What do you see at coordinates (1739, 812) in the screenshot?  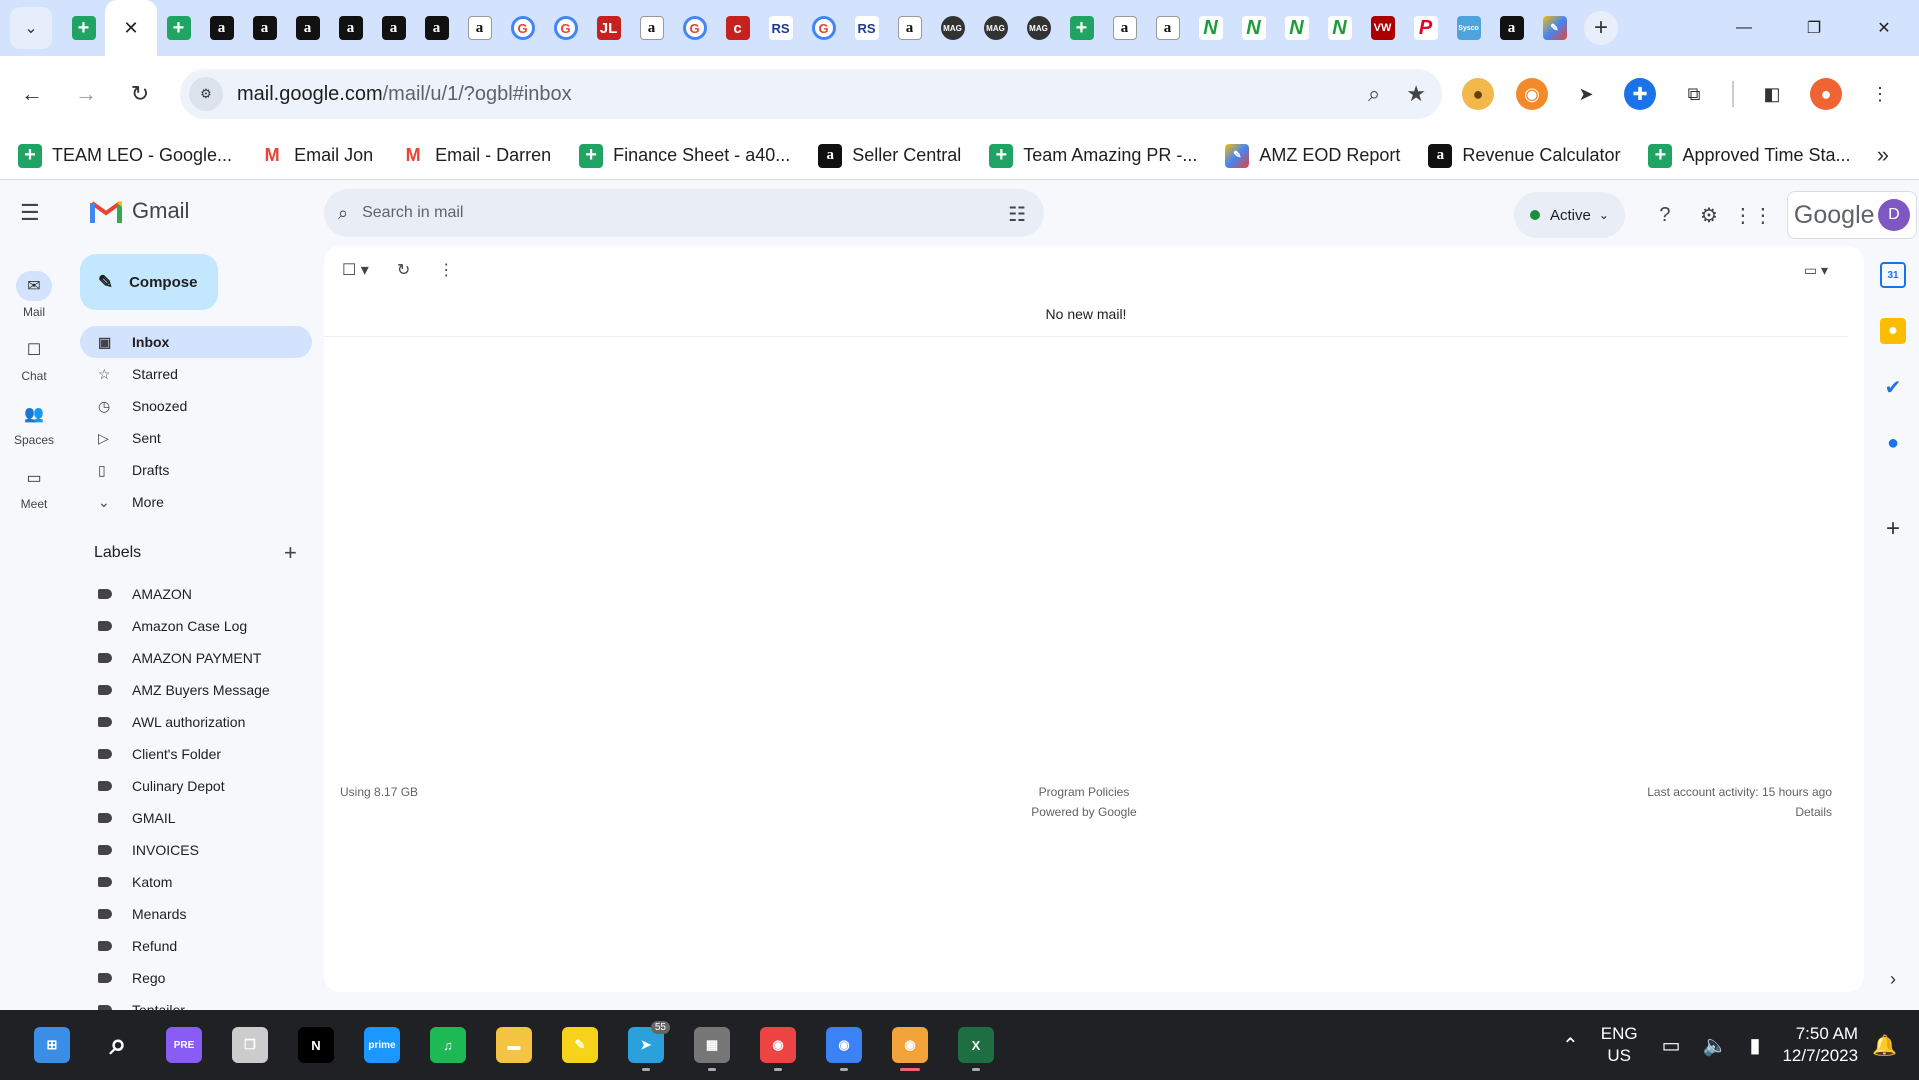 I see `details-link: Details` at bounding box center [1739, 812].